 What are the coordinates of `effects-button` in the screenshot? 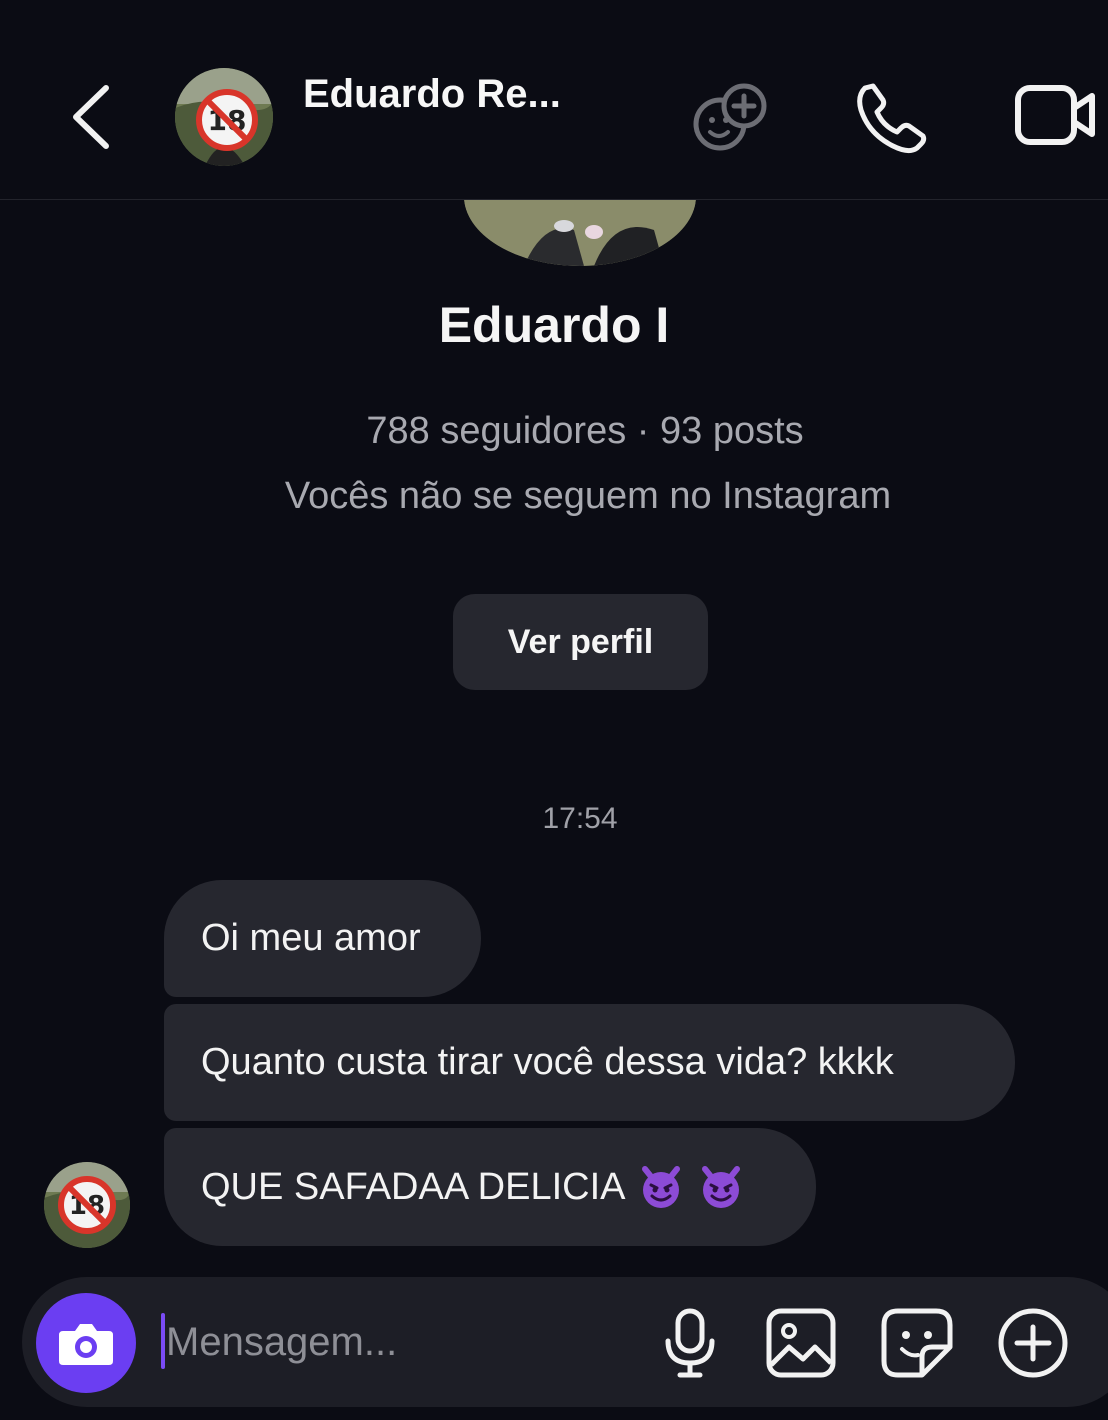 It's located at (732, 118).